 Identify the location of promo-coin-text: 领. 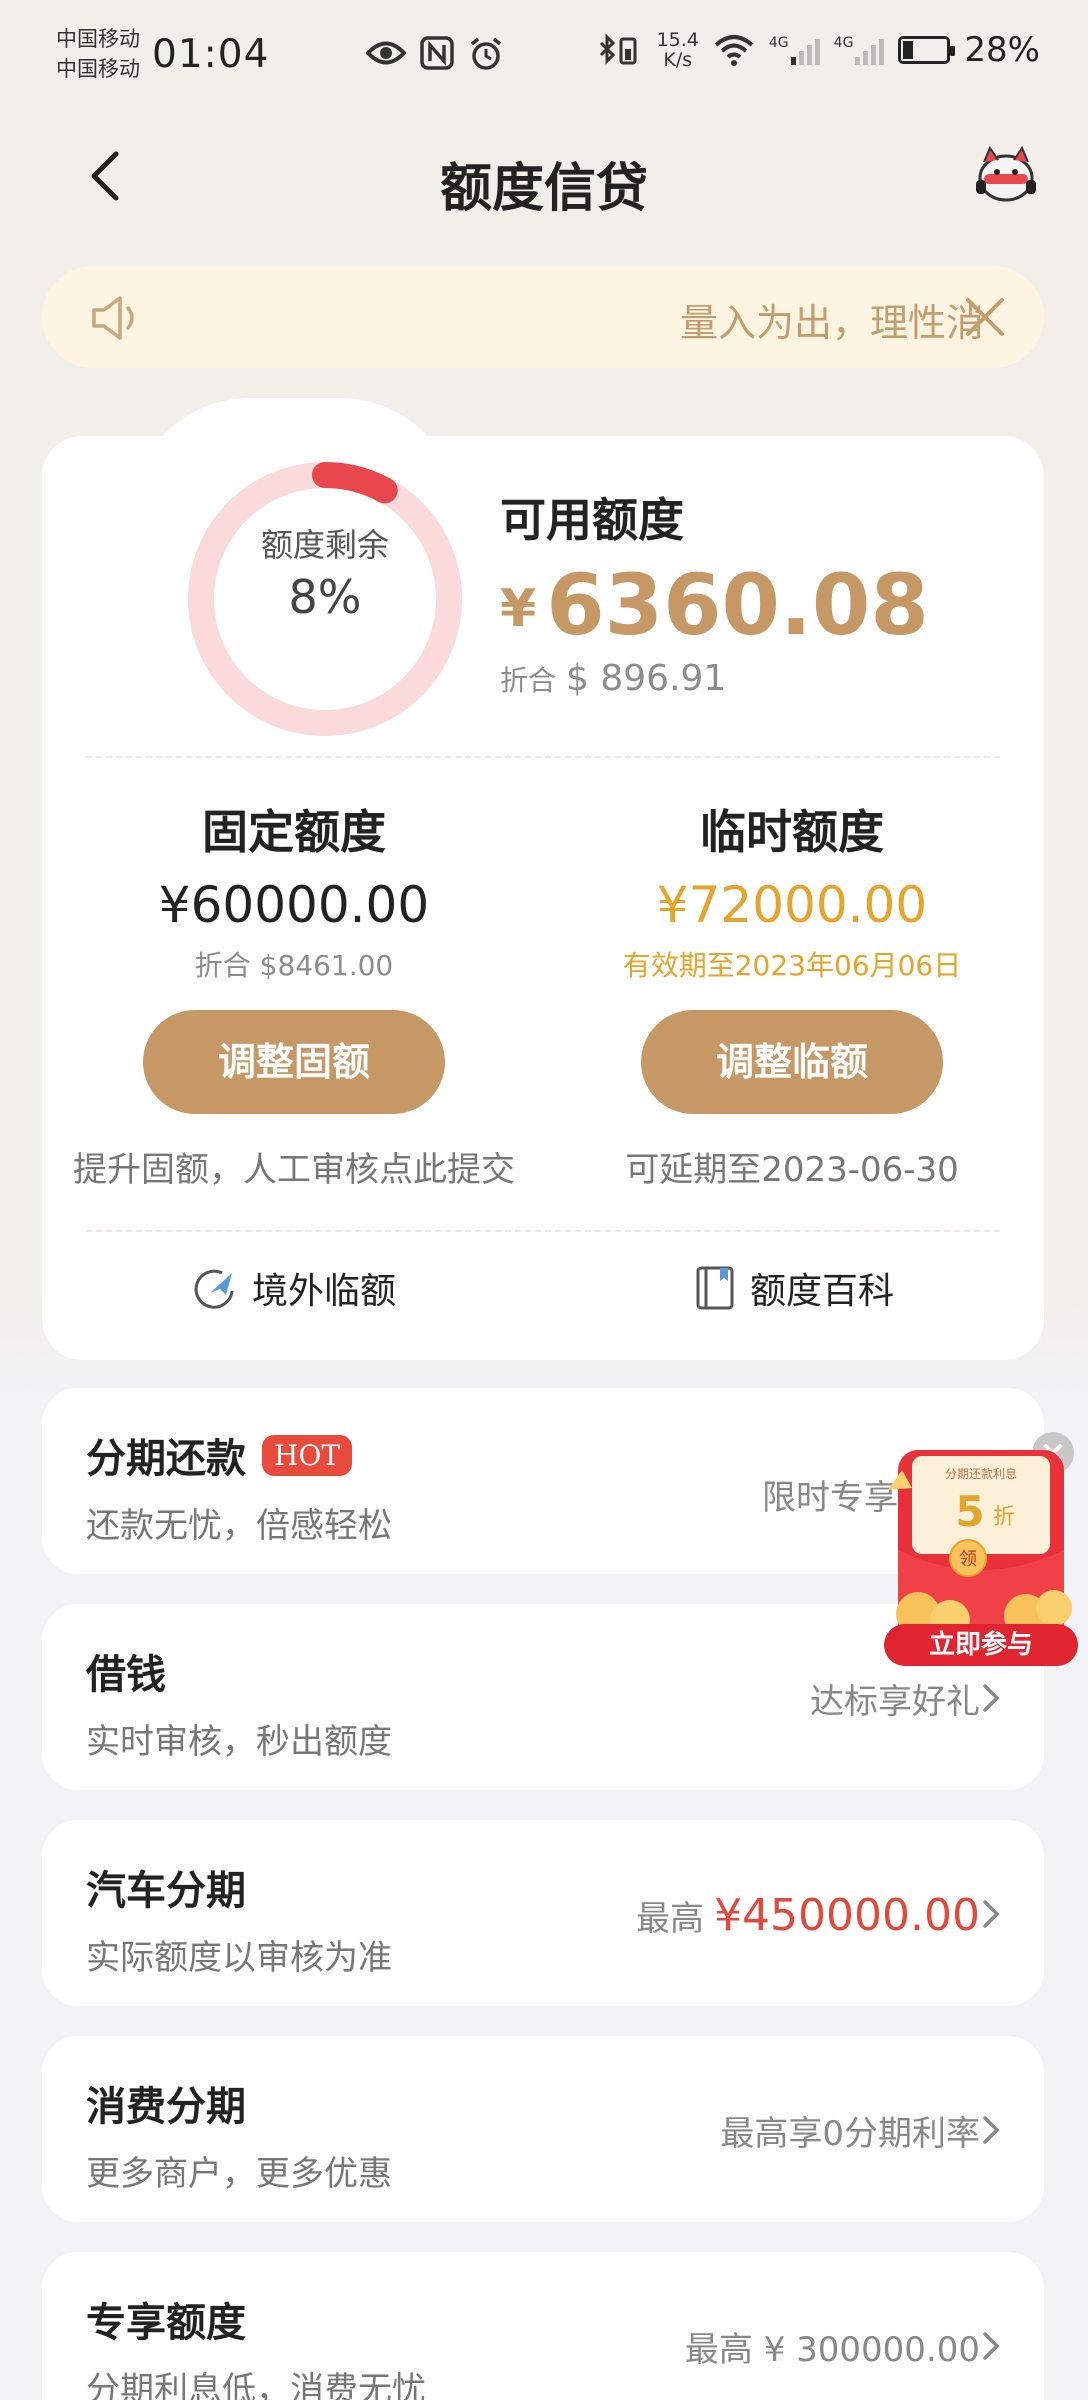
(968, 1559).